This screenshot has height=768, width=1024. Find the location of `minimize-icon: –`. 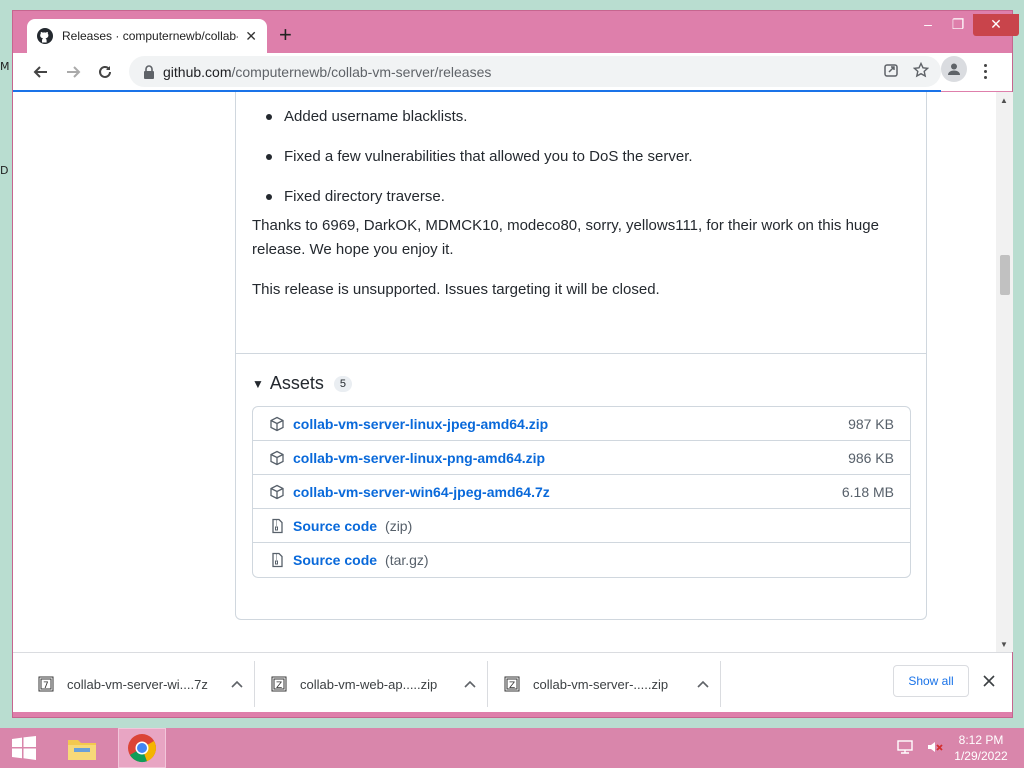

minimize-icon: – is located at coordinates (928, 25).